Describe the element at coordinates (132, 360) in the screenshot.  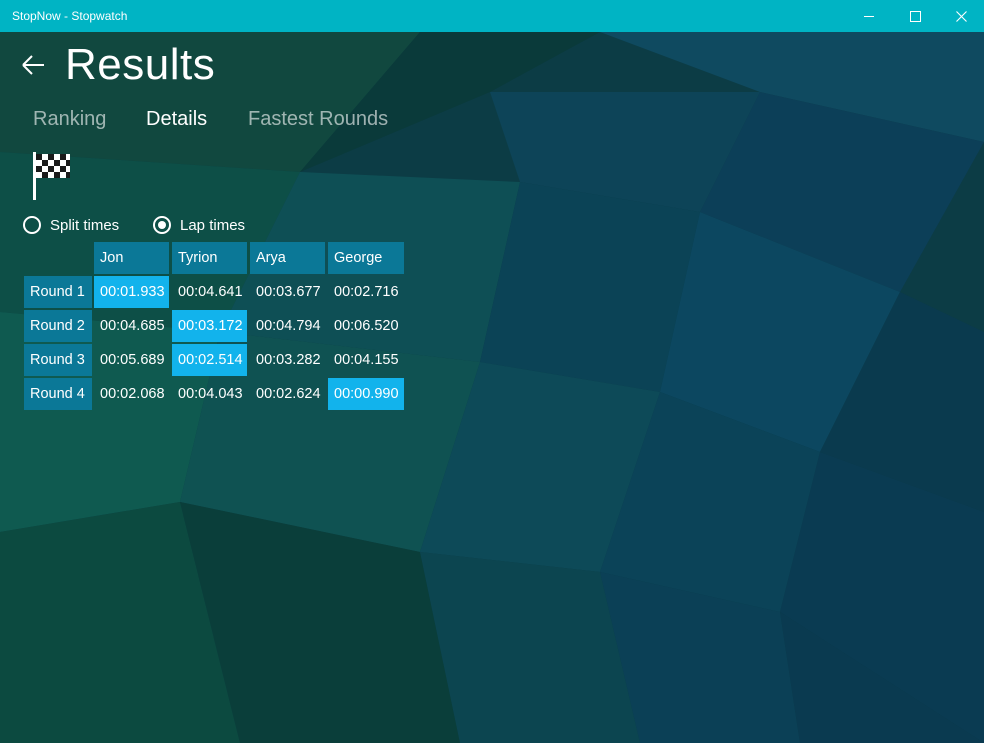
I see `time-cell: 00:05.689` at that location.